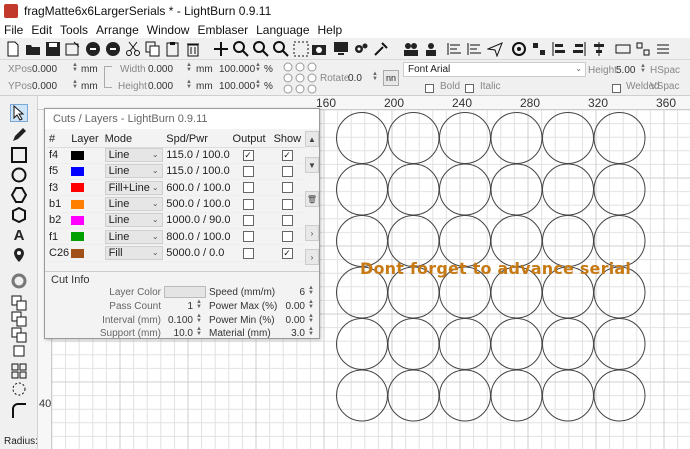 The height and width of the screenshot is (449, 690). Describe the element at coordinates (290, 333) in the screenshot. I see `material-value: 3.0` at that location.